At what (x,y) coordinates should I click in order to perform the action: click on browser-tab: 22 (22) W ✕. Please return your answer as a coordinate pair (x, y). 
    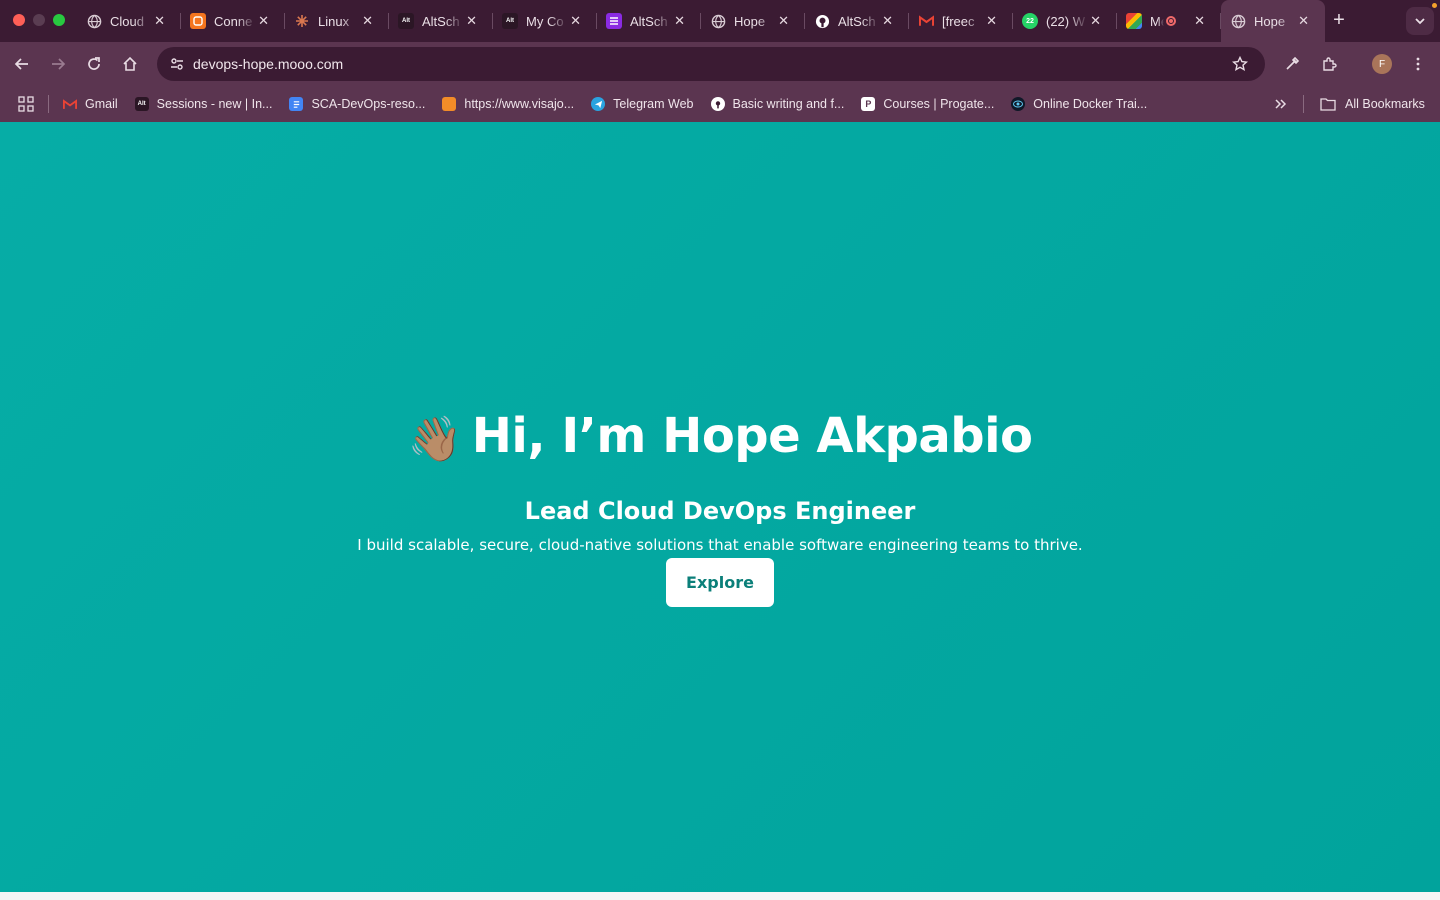
    Looking at the image, I should click on (1065, 21).